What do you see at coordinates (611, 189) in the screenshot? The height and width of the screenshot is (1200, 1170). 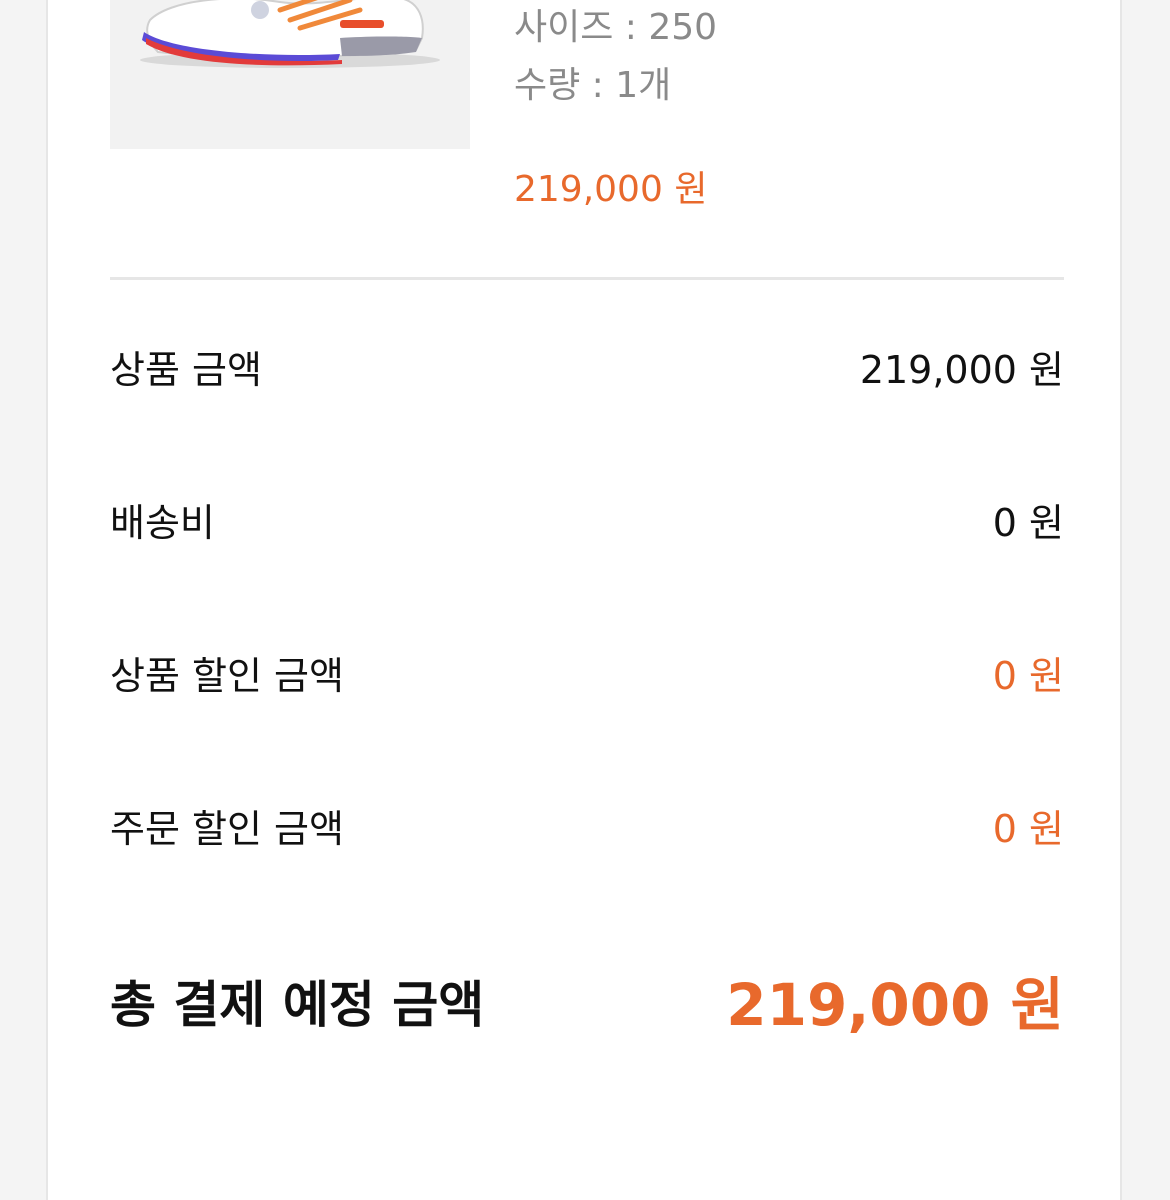 I see `item-price: 219,000 원` at bounding box center [611, 189].